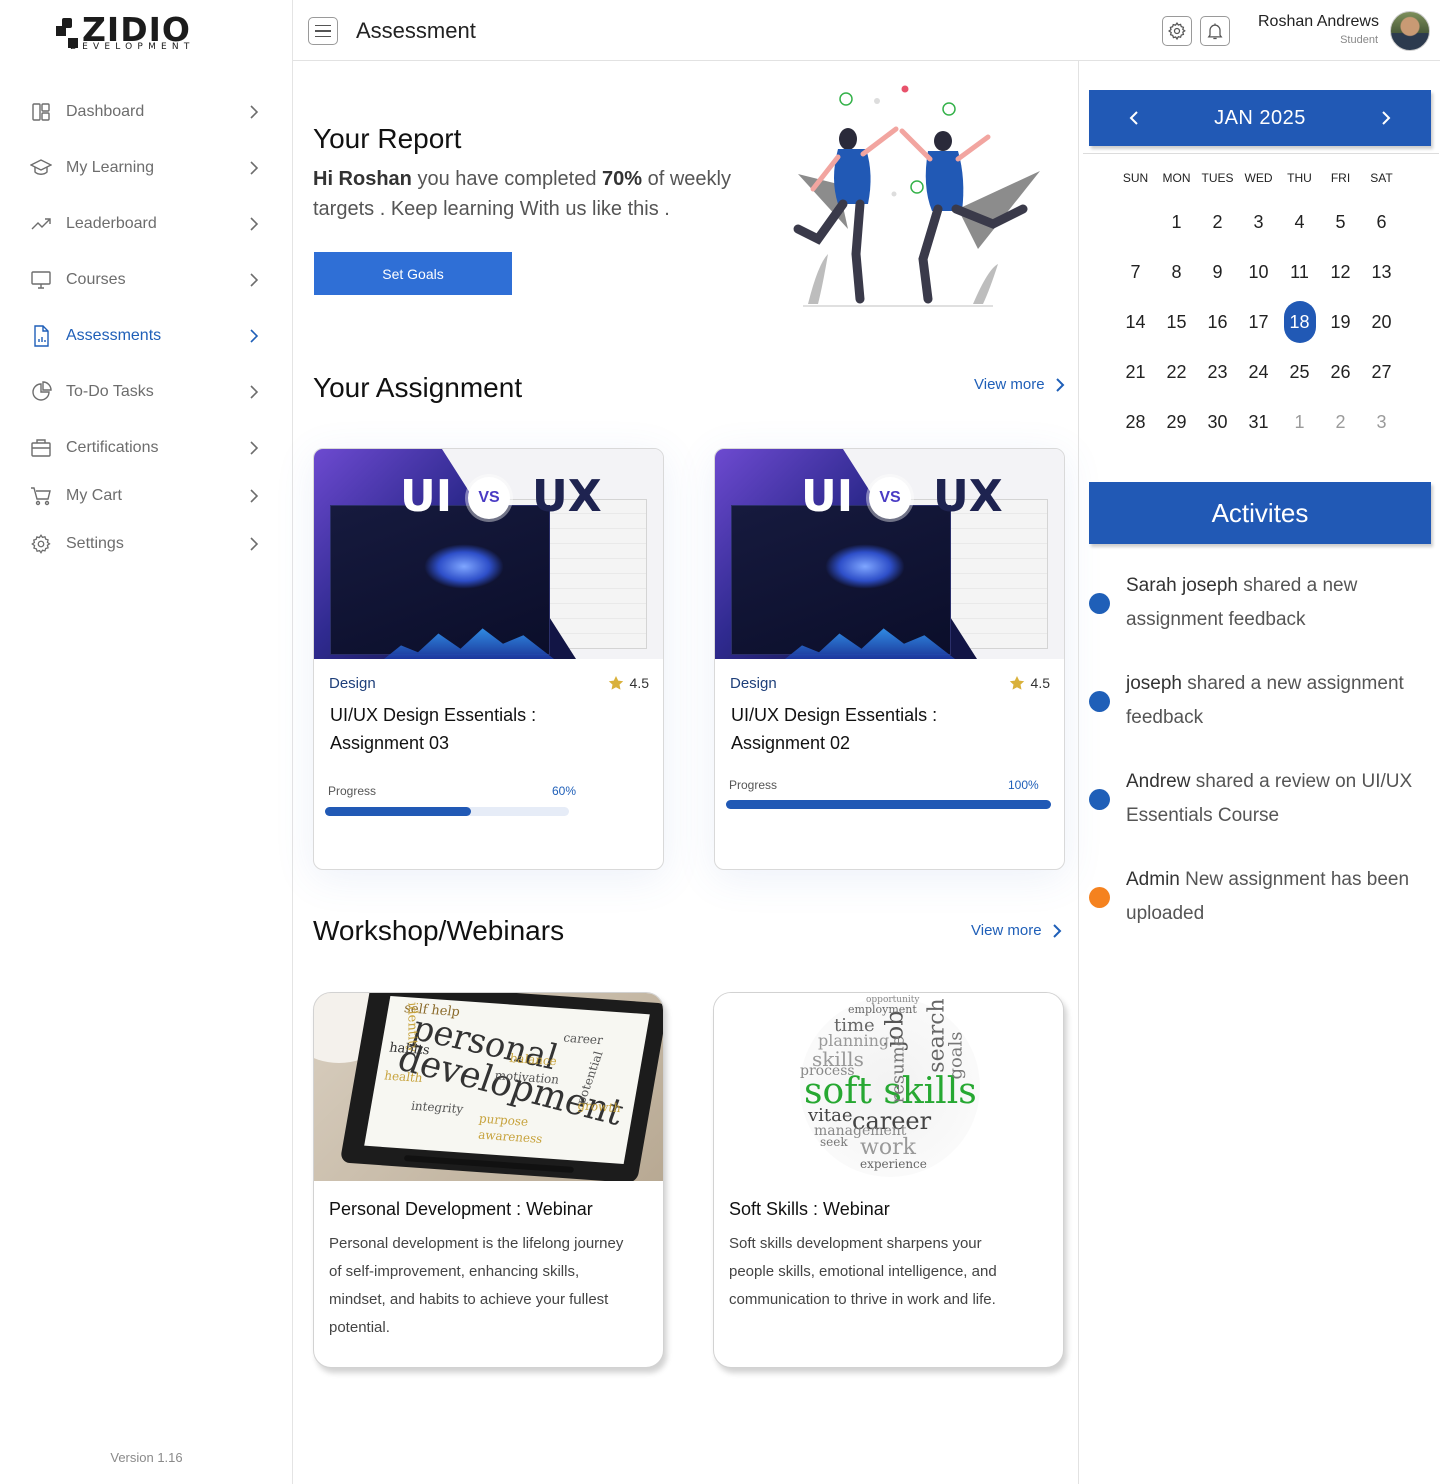 The height and width of the screenshot is (1484, 1440). Describe the element at coordinates (461, 1209) in the screenshot. I see `workshop-title: Personal Development : Webinar` at that location.